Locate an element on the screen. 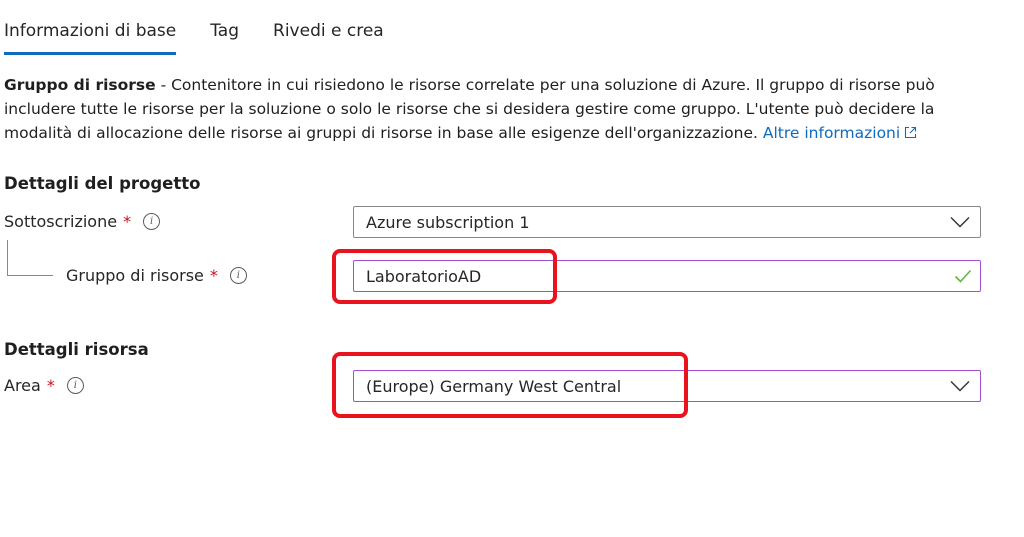 The image size is (1024, 537). checkmark-icon is located at coordinates (963, 276).